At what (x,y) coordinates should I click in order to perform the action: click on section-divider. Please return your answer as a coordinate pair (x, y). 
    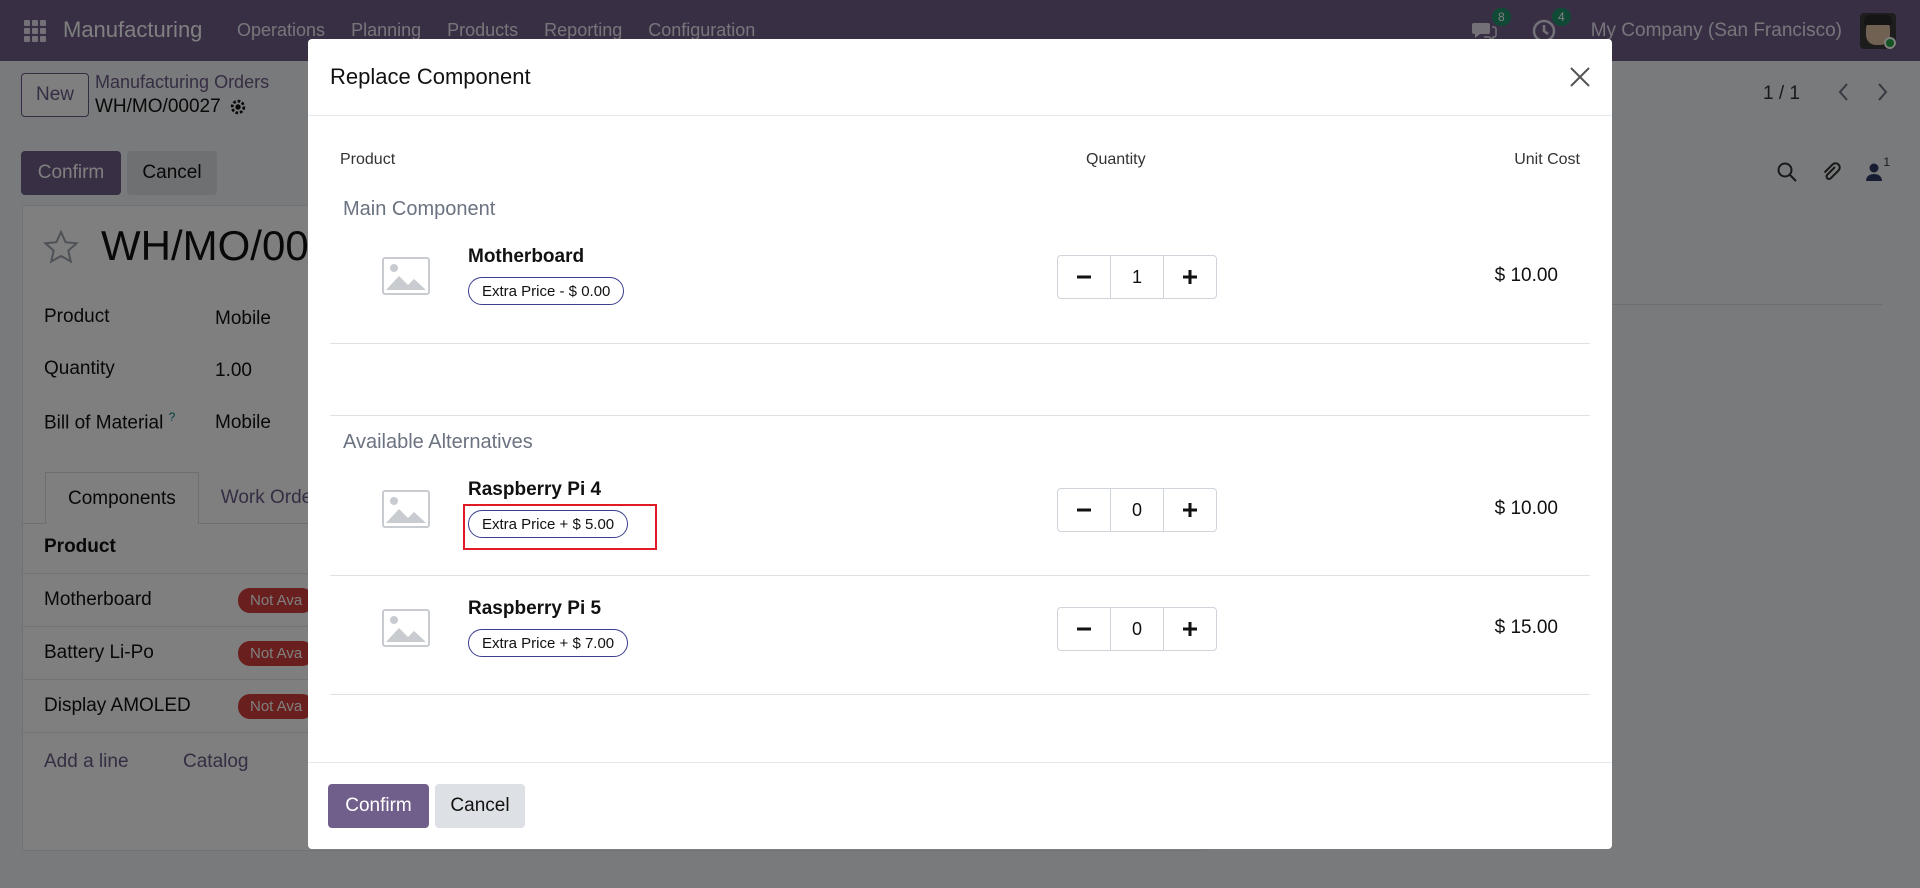
    Looking at the image, I should click on (960, 415).